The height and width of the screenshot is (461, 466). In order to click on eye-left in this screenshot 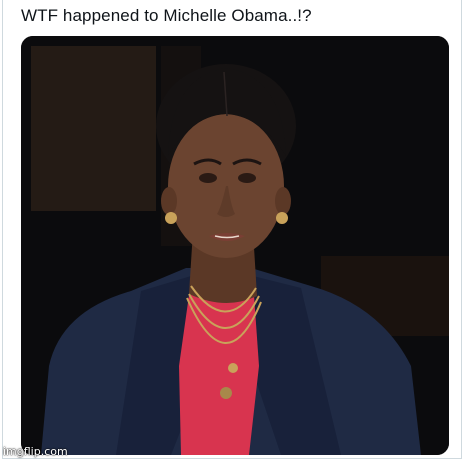, I will do `click(208, 178)`.